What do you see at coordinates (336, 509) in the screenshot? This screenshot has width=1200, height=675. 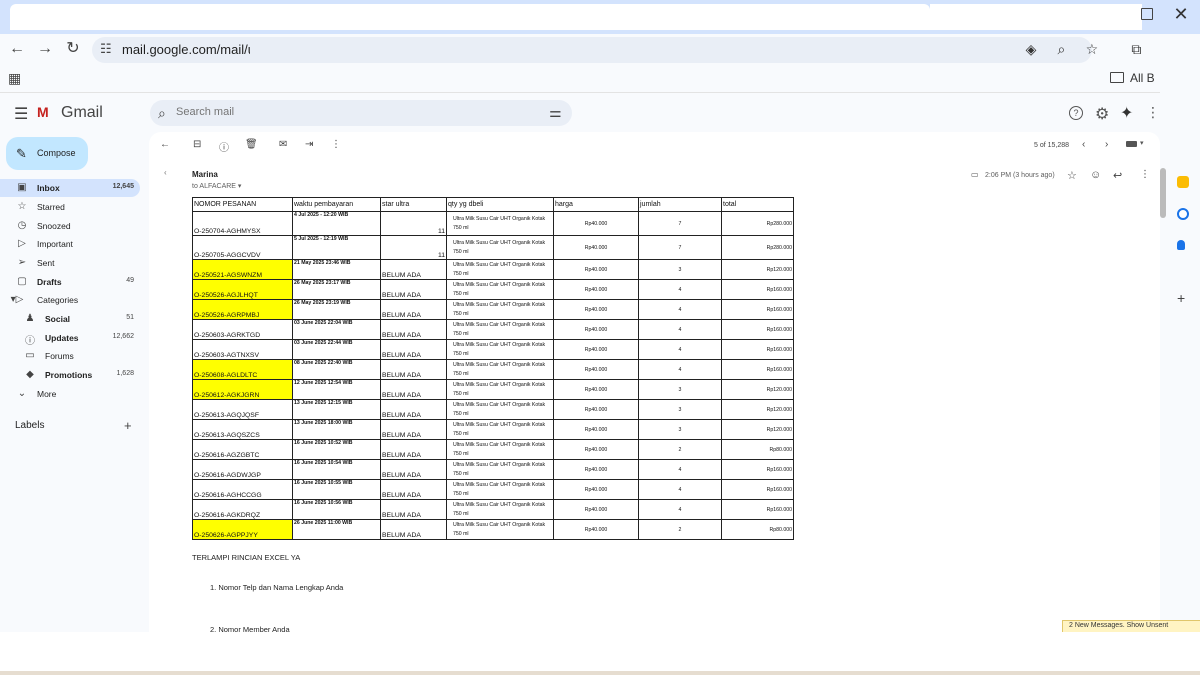 I see `payment-time-cell: 16 June 2025 10:56 WIB` at bounding box center [336, 509].